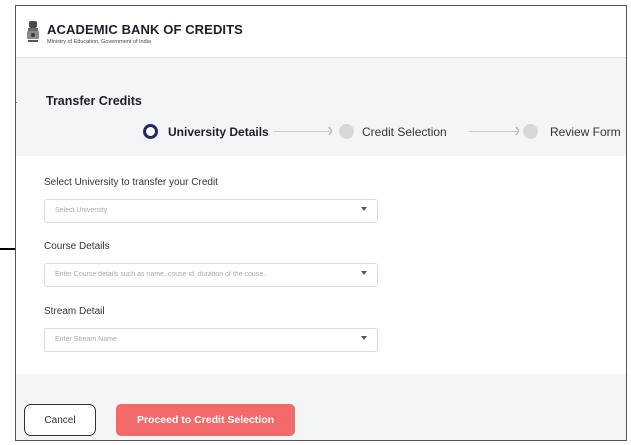  Describe the element at coordinates (585, 132) in the screenshot. I see `step-review-form: Review Form` at that location.